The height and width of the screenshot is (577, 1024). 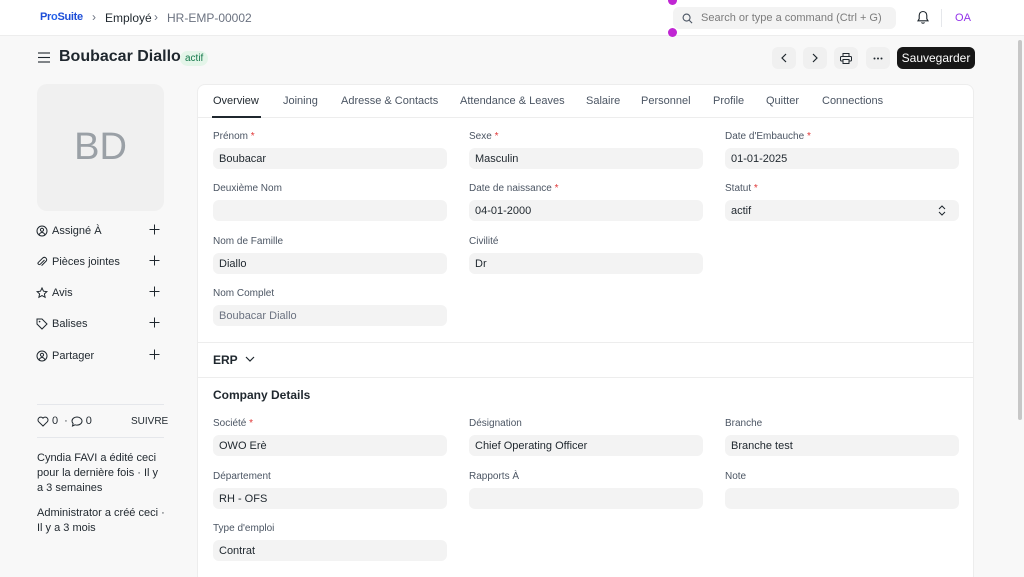 What do you see at coordinates (300, 101) in the screenshot?
I see `tab-joining: Joining` at bounding box center [300, 101].